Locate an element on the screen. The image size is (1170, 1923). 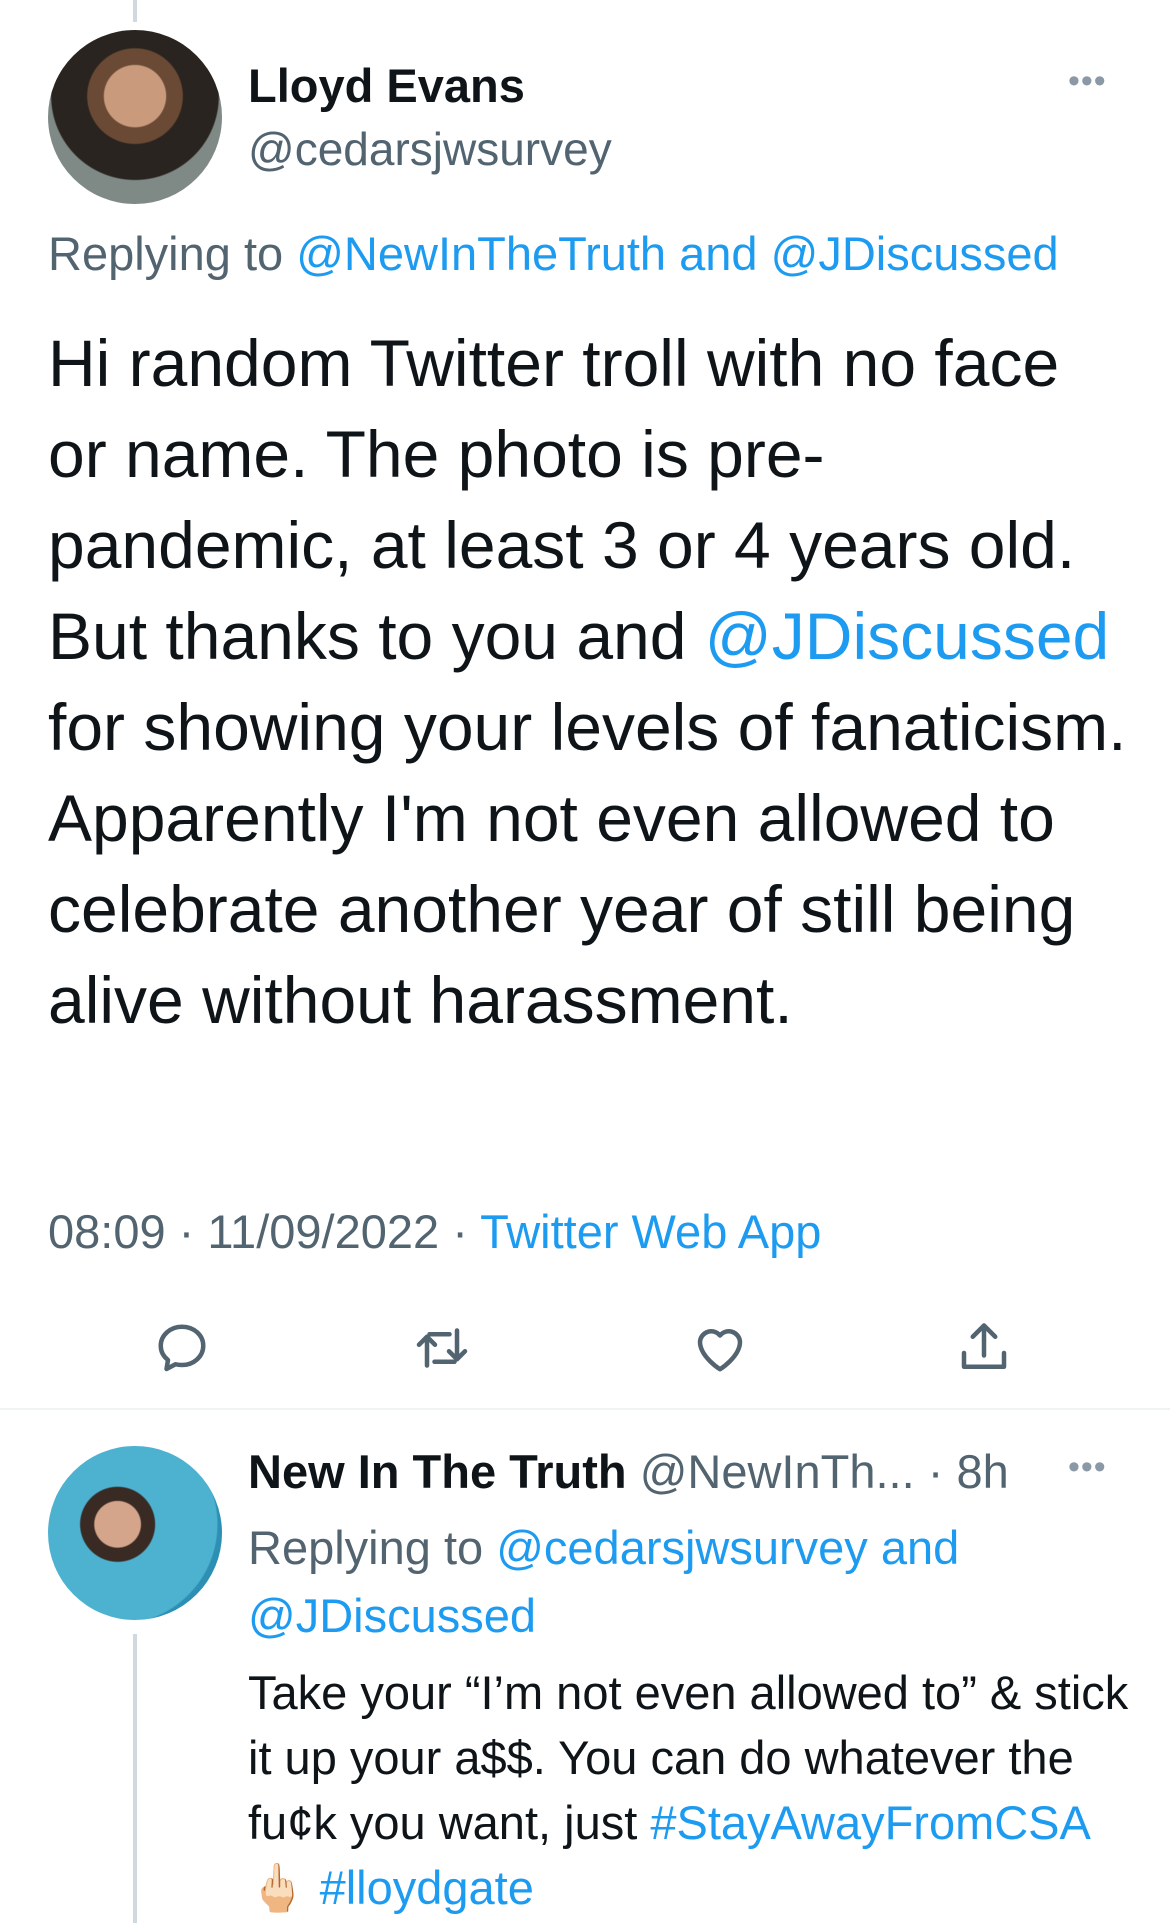
middle-finger-emoji: 🖕🏻 is located at coordinates (284, 1887).